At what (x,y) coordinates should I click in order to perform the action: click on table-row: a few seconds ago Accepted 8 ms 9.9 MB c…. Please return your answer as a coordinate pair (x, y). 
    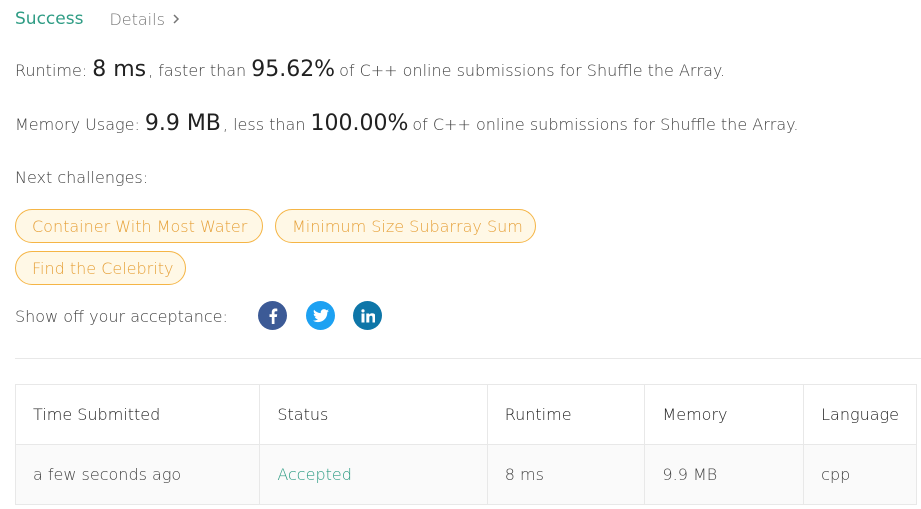
    Looking at the image, I should click on (465, 474).